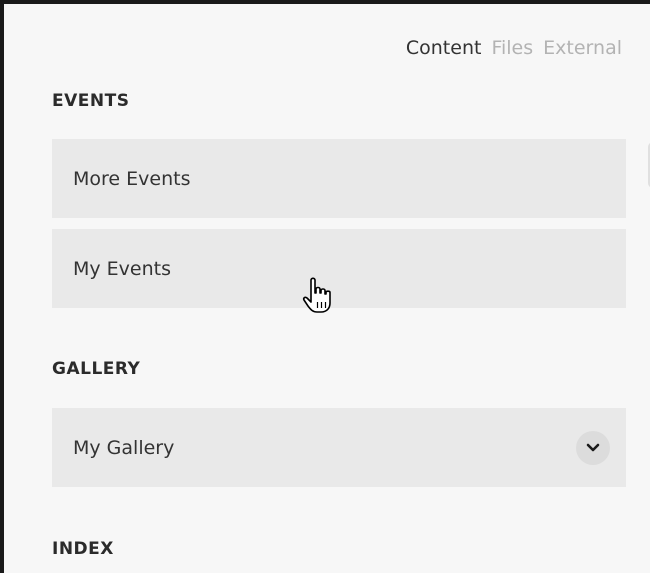 This screenshot has height=573, width=650. I want to click on section-heading-index: INDEX, so click(83, 549).